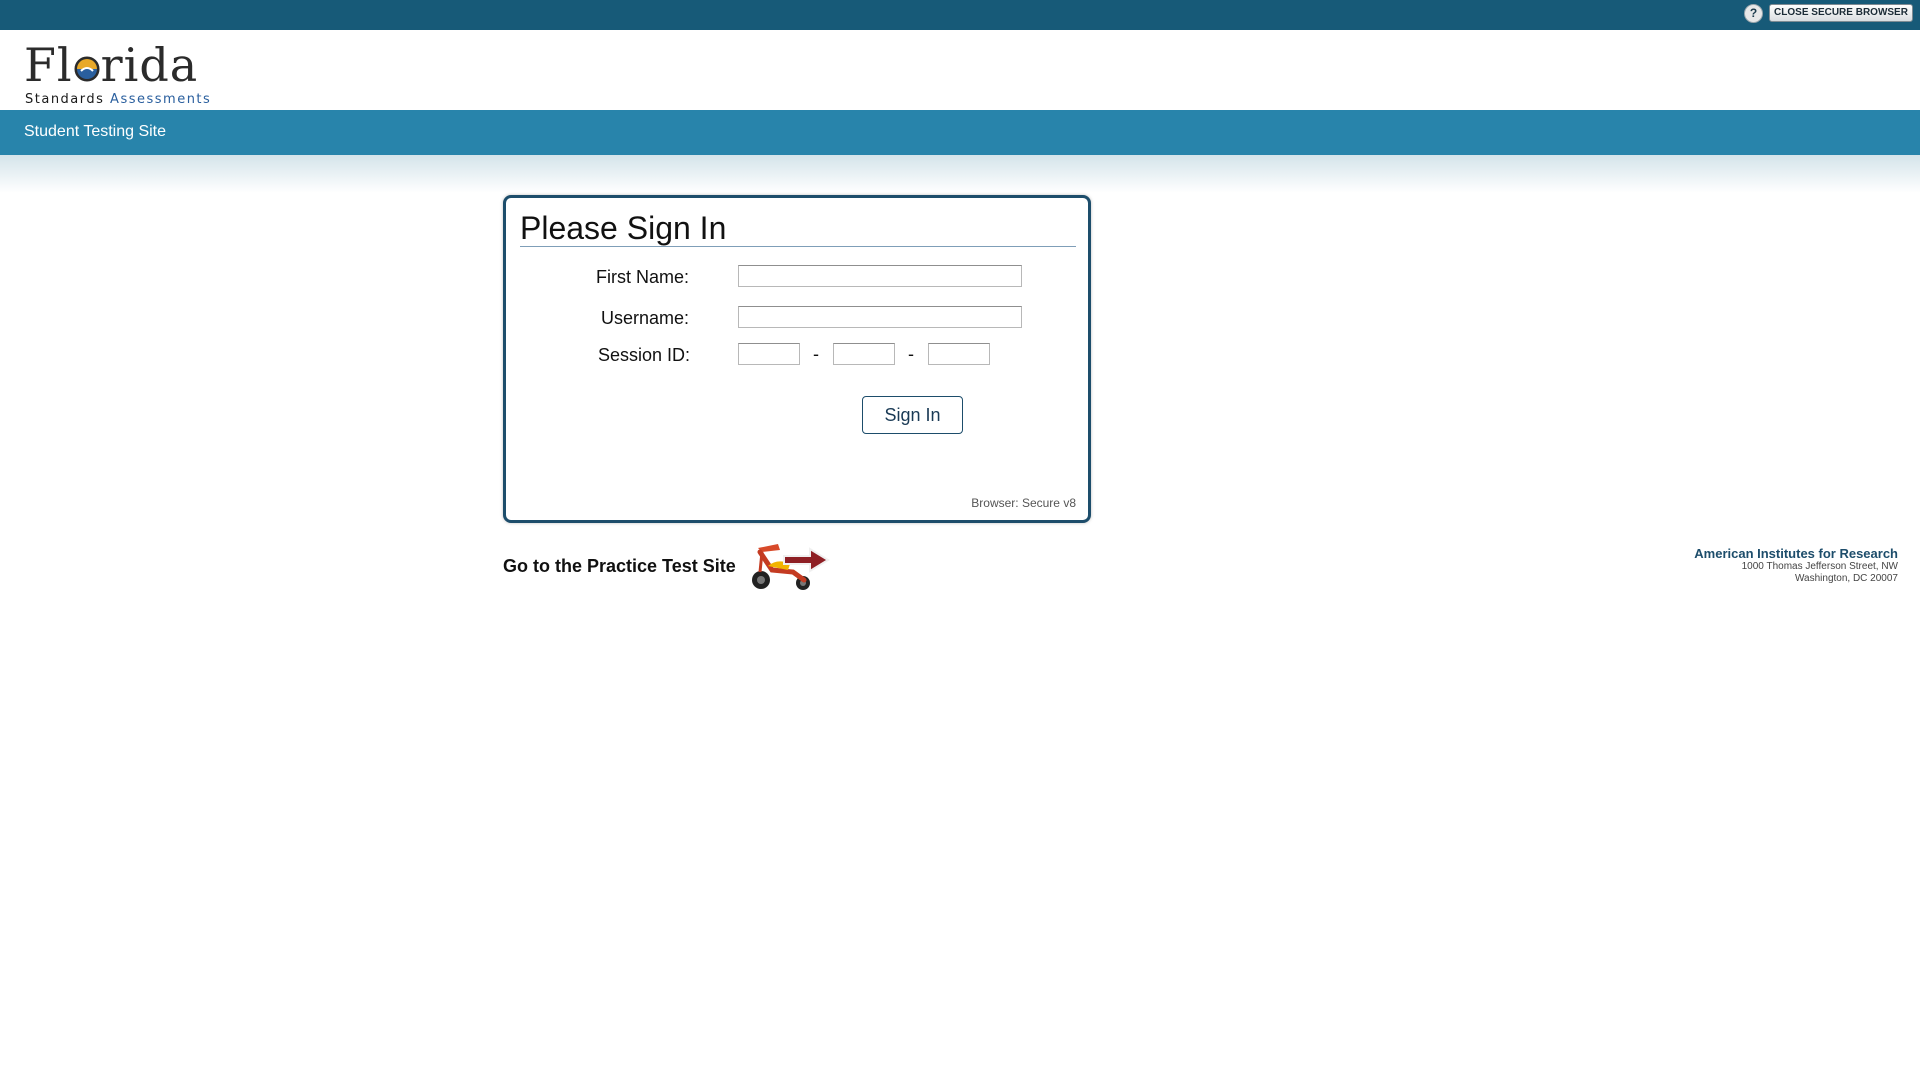 The height and width of the screenshot is (1079, 1920). Describe the element at coordinates (149, 65) in the screenshot. I see `logo-wordmark-end: rida` at that location.